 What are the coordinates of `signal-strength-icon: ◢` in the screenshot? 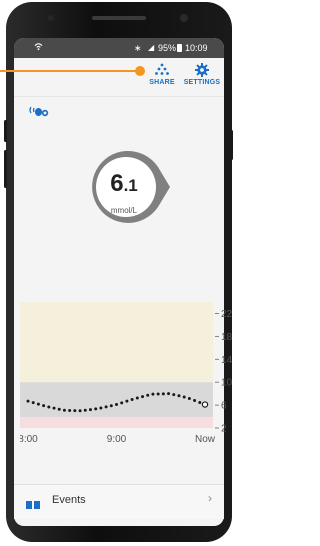 It's located at (151, 47).